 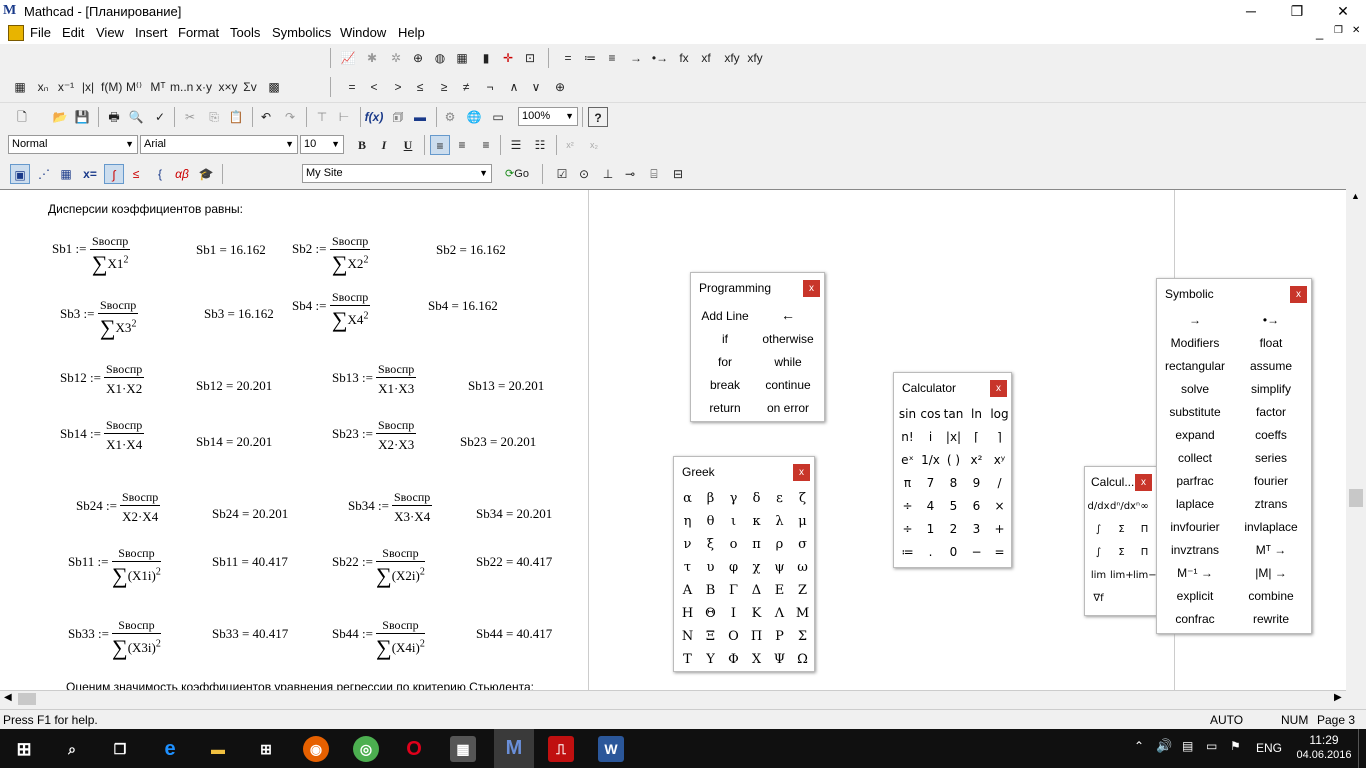 I want to click on greek-letter-button: Κ, so click(x=756, y=613).